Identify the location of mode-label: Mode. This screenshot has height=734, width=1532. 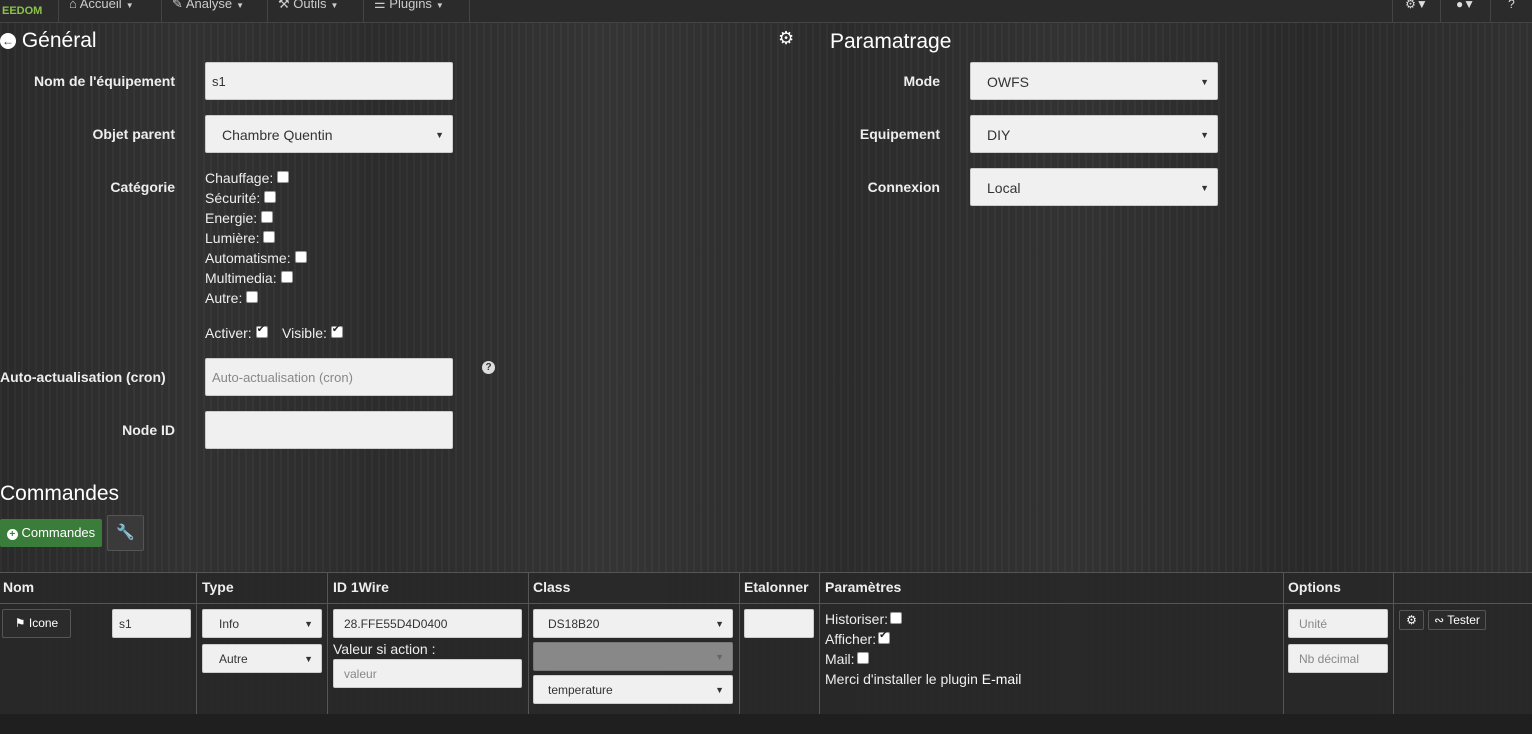
(921, 81).